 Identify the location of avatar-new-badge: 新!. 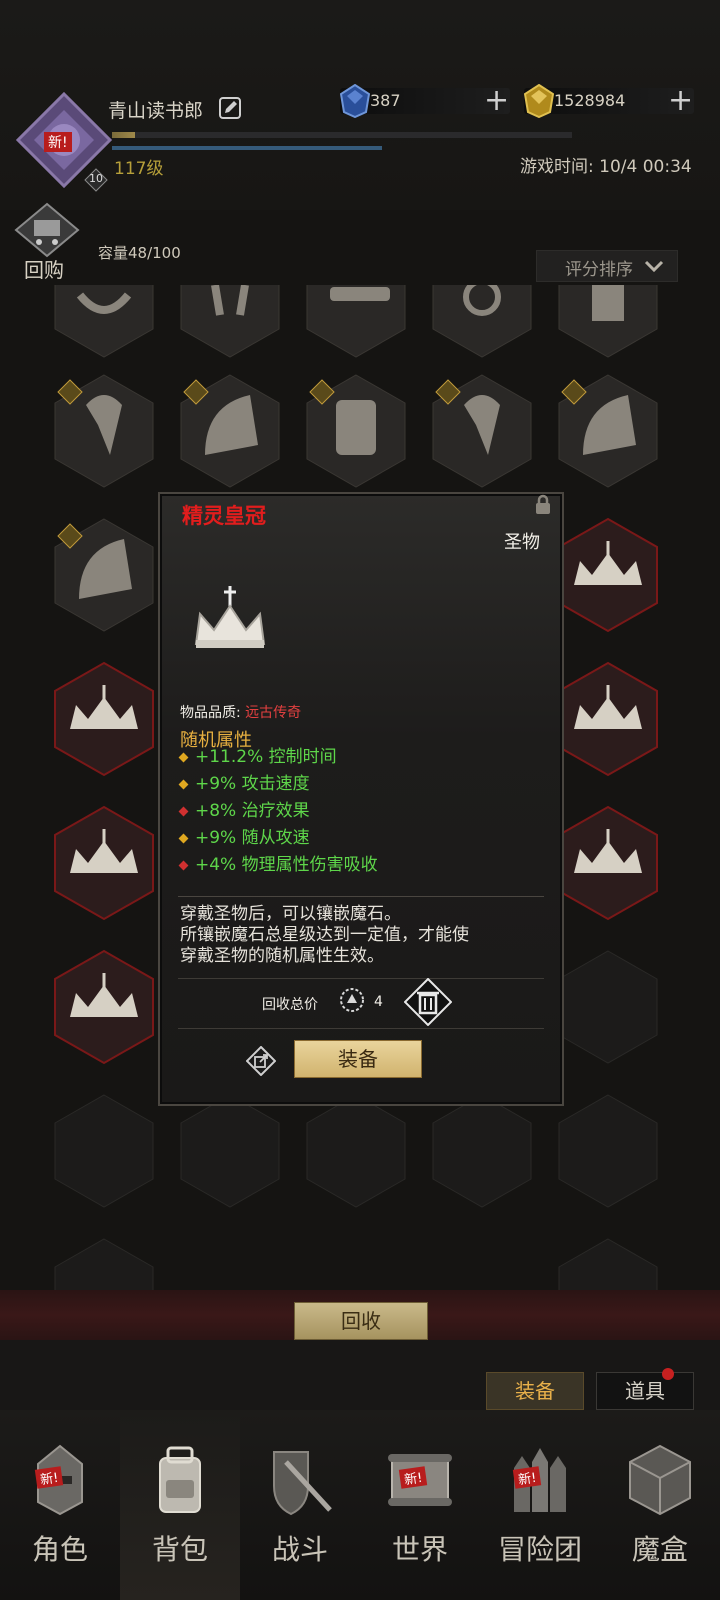
(58, 142).